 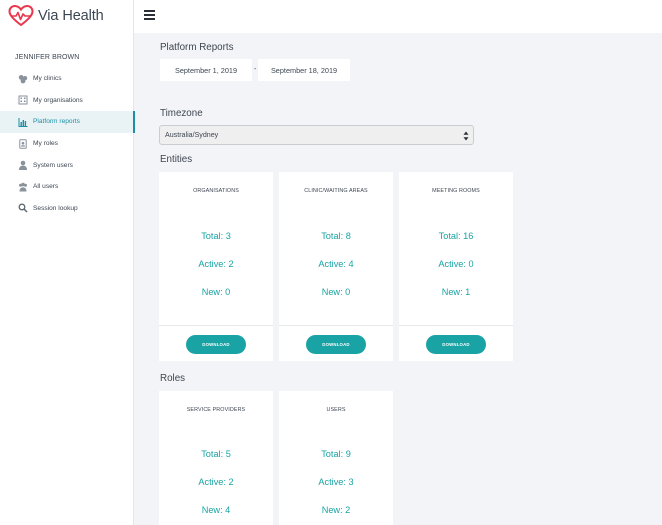 What do you see at coordinates (173, 378) in the screenshot?
I see `roles-title: Roles` at bounding box center [173, 378].